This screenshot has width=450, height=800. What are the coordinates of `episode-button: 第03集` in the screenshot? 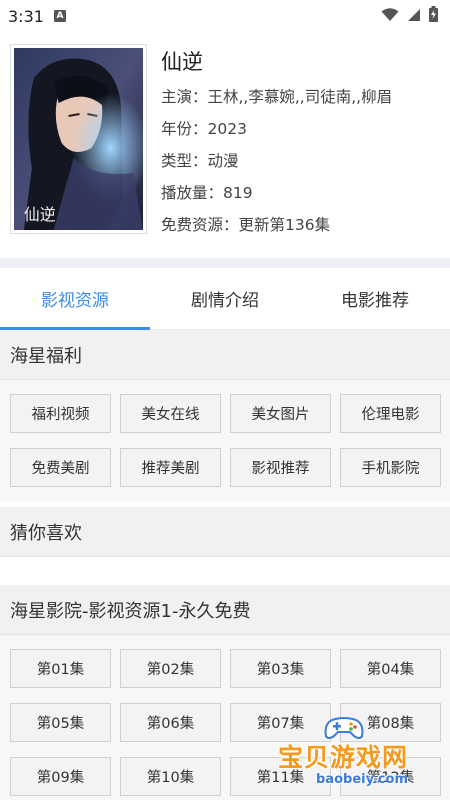 It's located at (280, 668).